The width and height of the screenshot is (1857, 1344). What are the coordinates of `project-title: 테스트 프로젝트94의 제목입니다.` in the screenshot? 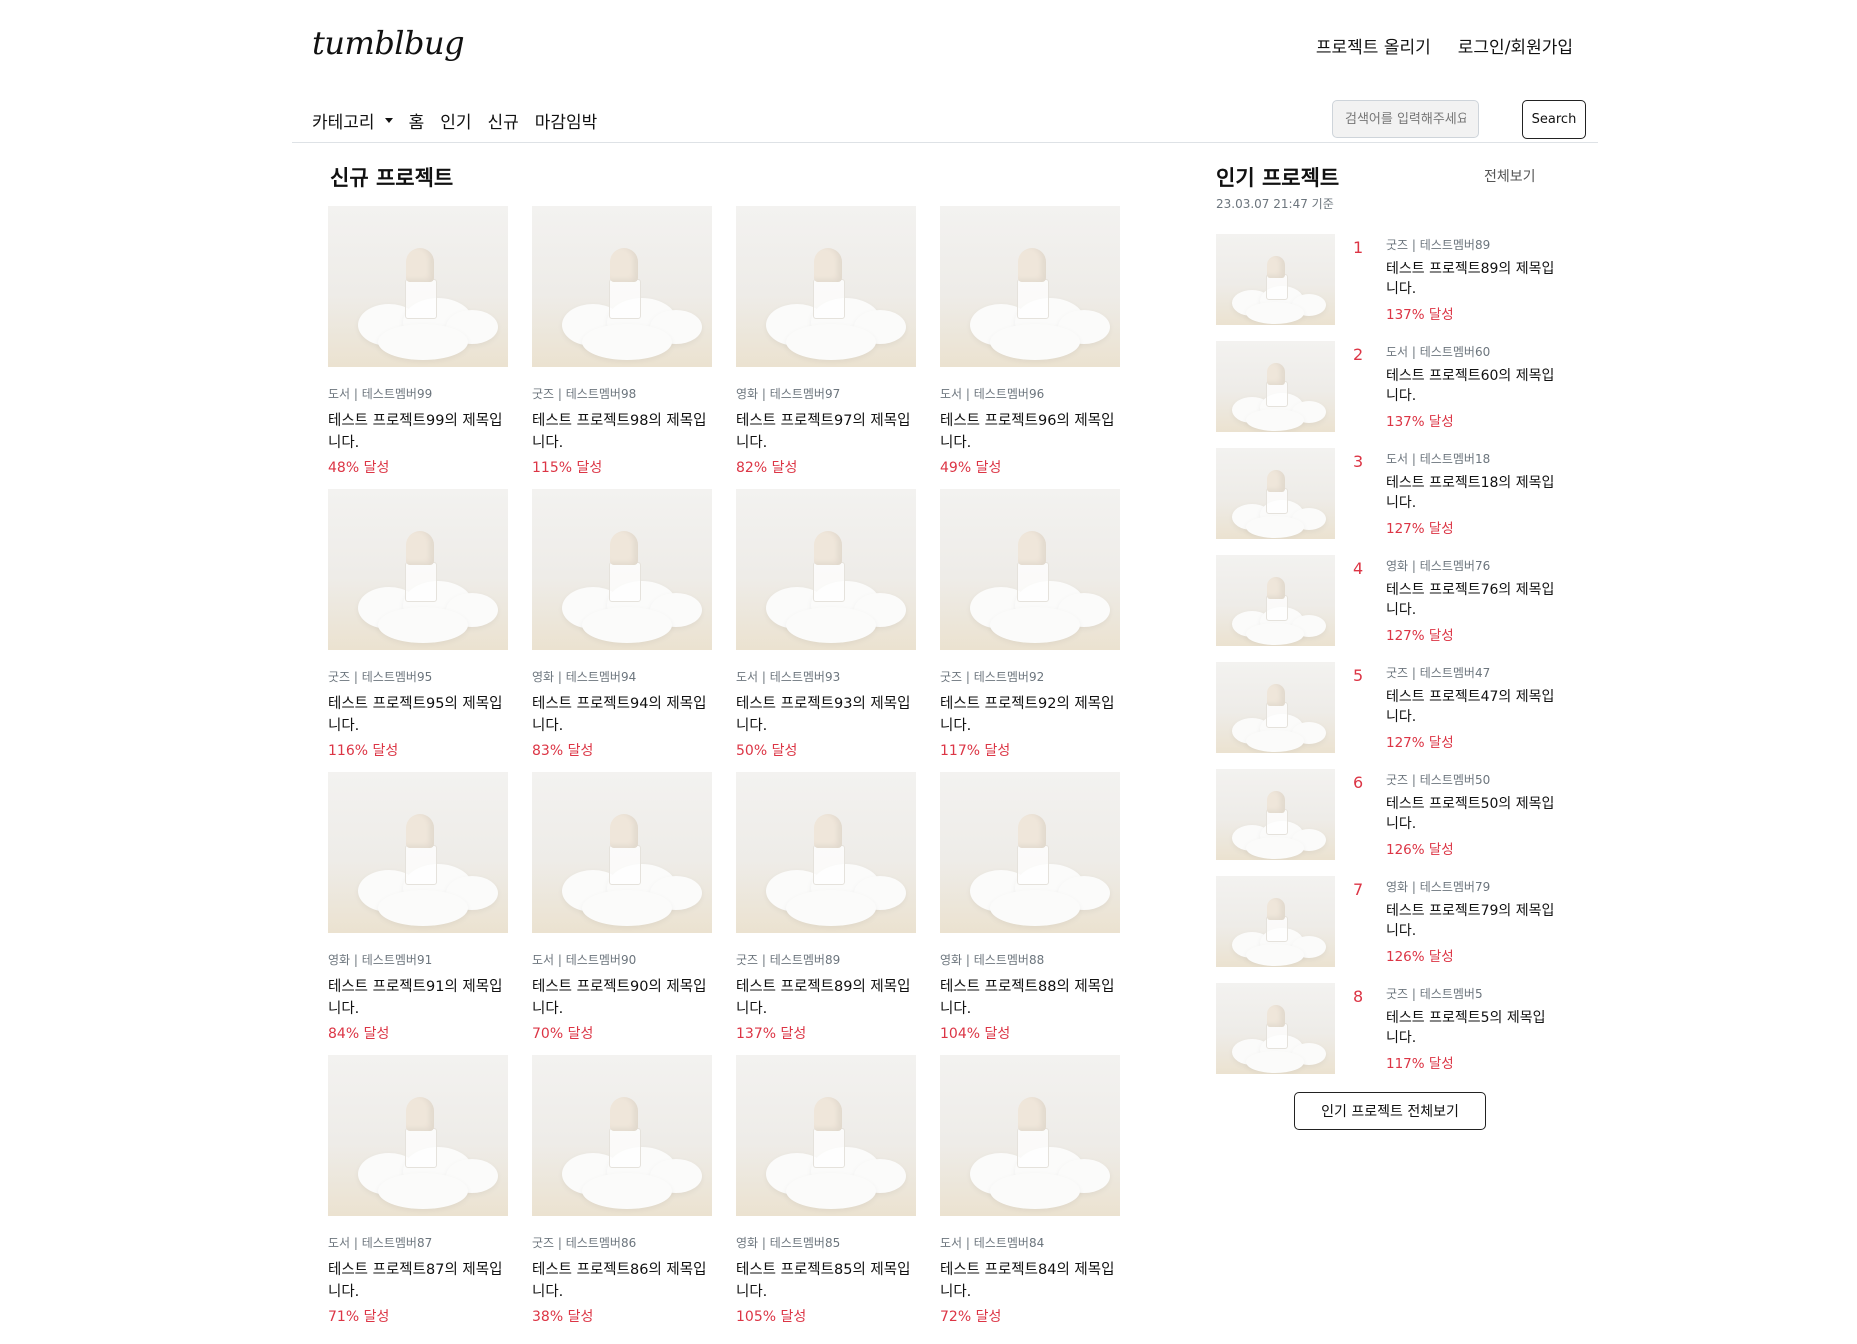 It's located at (620, 715).